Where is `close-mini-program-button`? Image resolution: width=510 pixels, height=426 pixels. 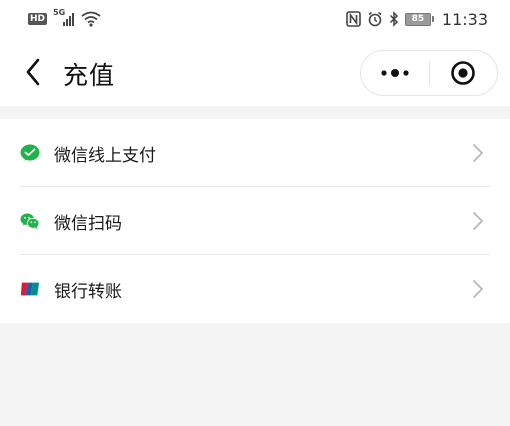
close-mini-program-button is located at coordinates (464, 73).